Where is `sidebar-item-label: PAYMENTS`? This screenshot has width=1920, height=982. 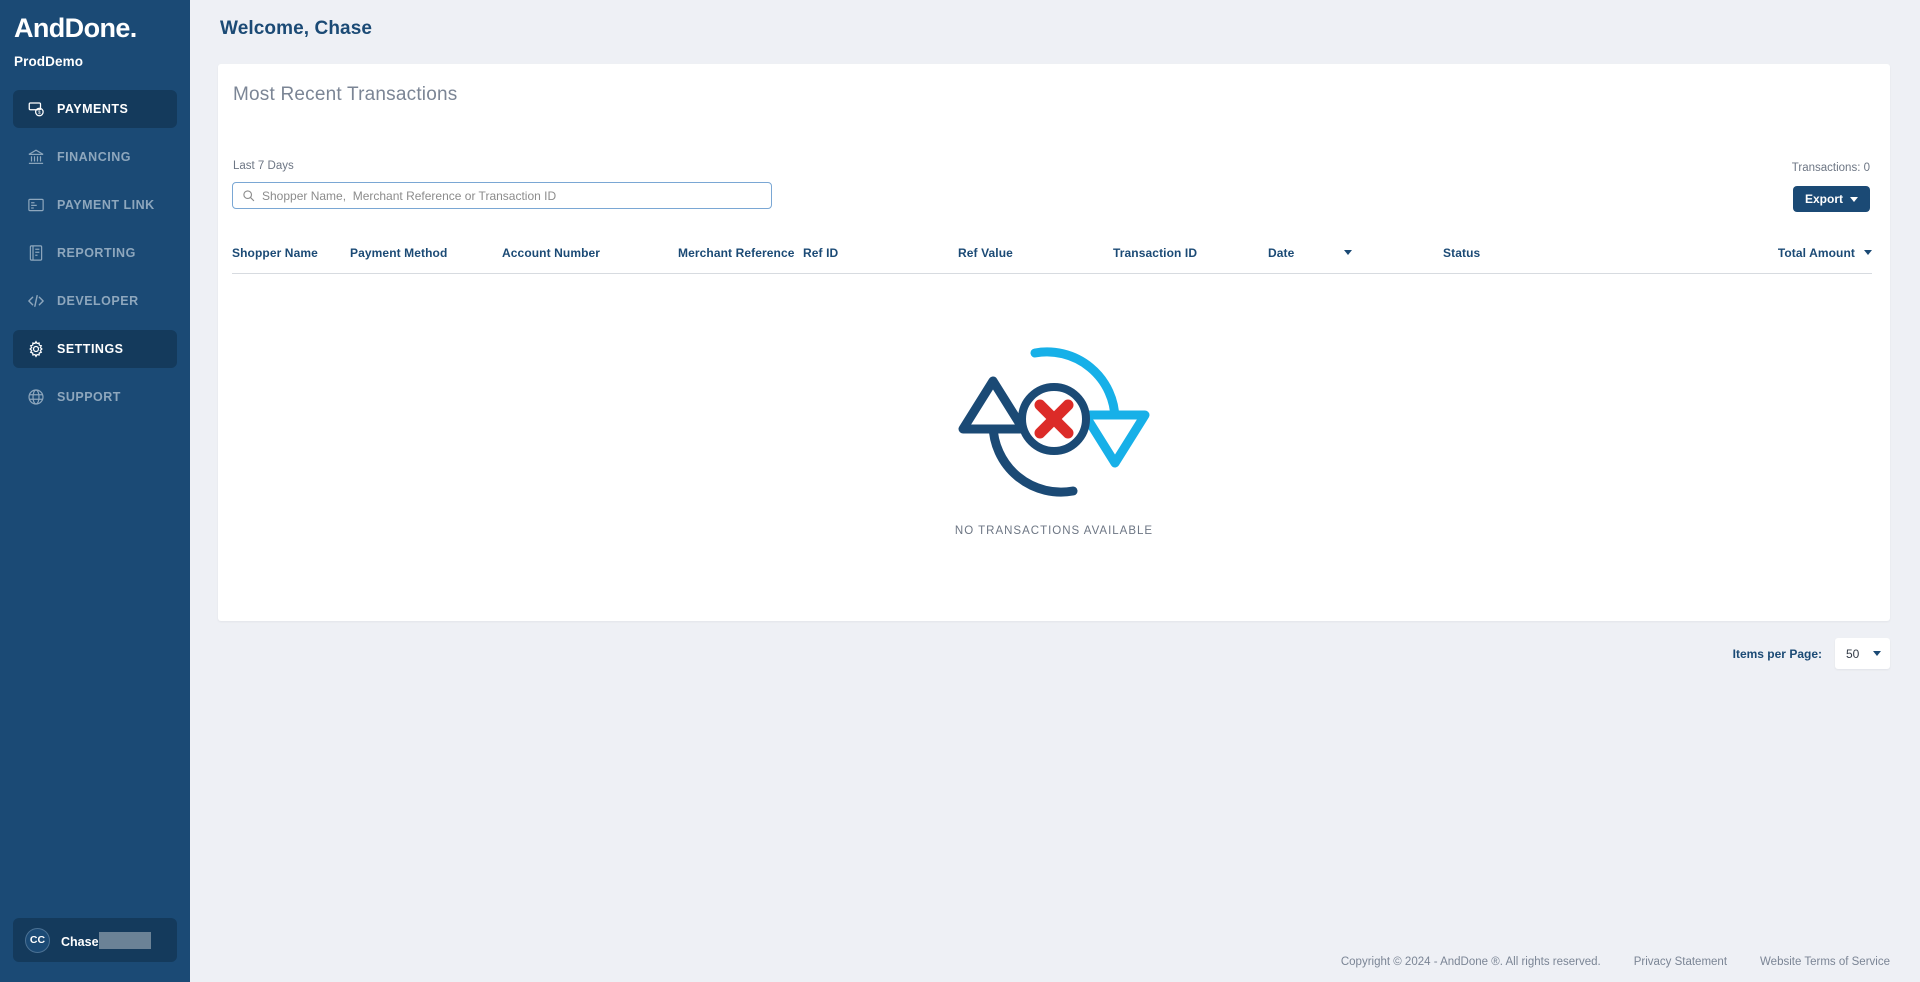 sidebar-item-label: PAYMENTS is located at coordinates (93, 109).